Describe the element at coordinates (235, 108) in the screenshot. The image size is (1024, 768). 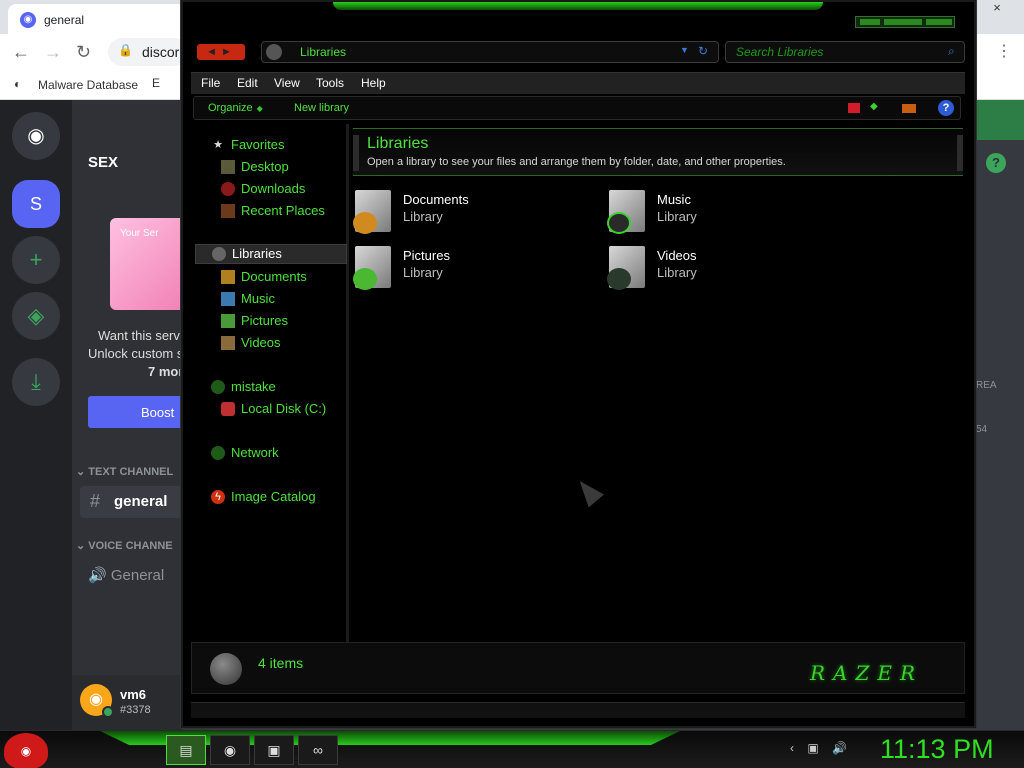
I see `organize-button: Organize ◆` at that location.